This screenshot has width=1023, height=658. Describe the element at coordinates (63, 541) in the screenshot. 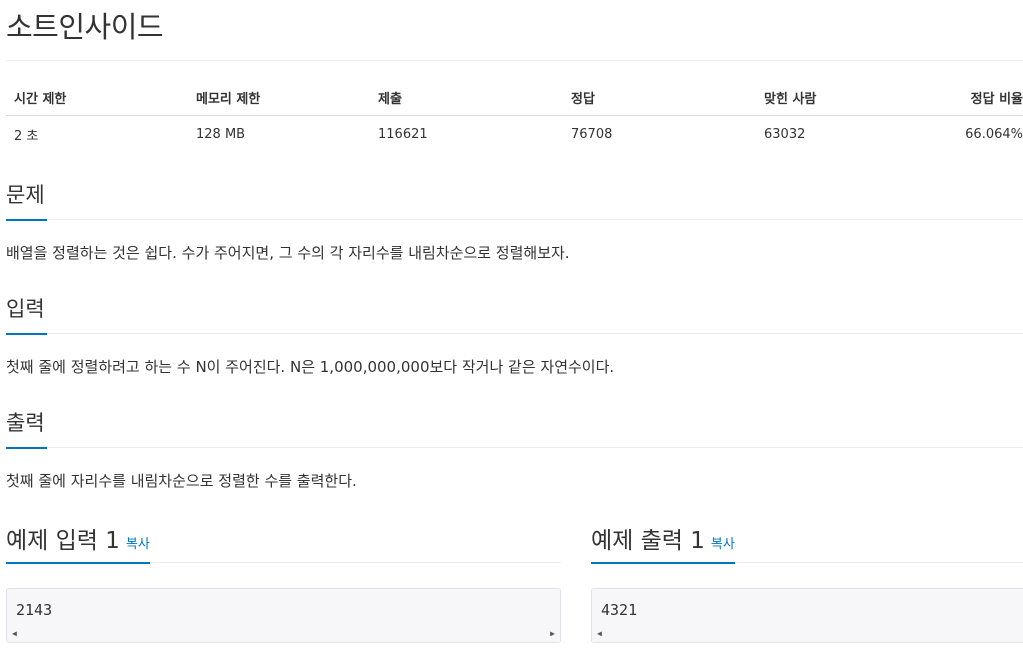

I see `sample-input-heading: 예제 입력 1` at that location.